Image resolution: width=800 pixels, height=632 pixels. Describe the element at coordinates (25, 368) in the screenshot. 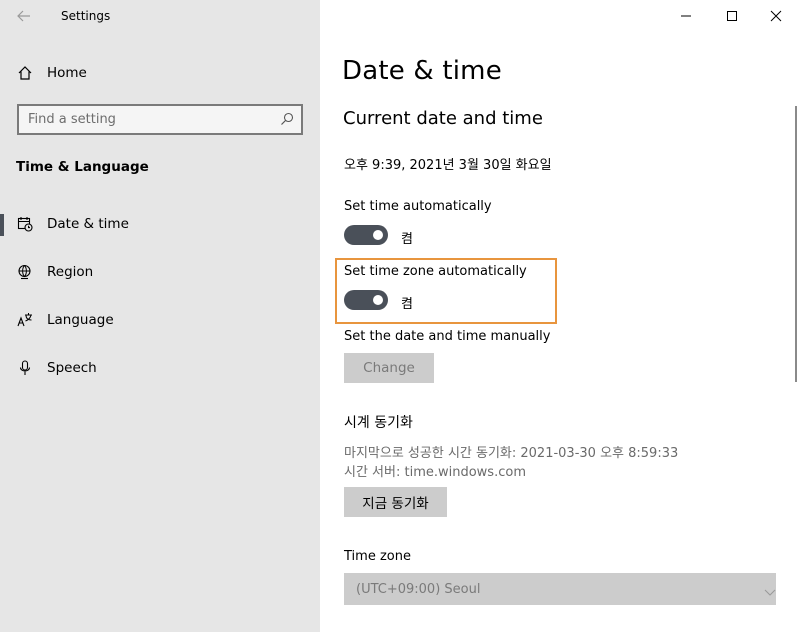

I see `microphone-icon` at that location.